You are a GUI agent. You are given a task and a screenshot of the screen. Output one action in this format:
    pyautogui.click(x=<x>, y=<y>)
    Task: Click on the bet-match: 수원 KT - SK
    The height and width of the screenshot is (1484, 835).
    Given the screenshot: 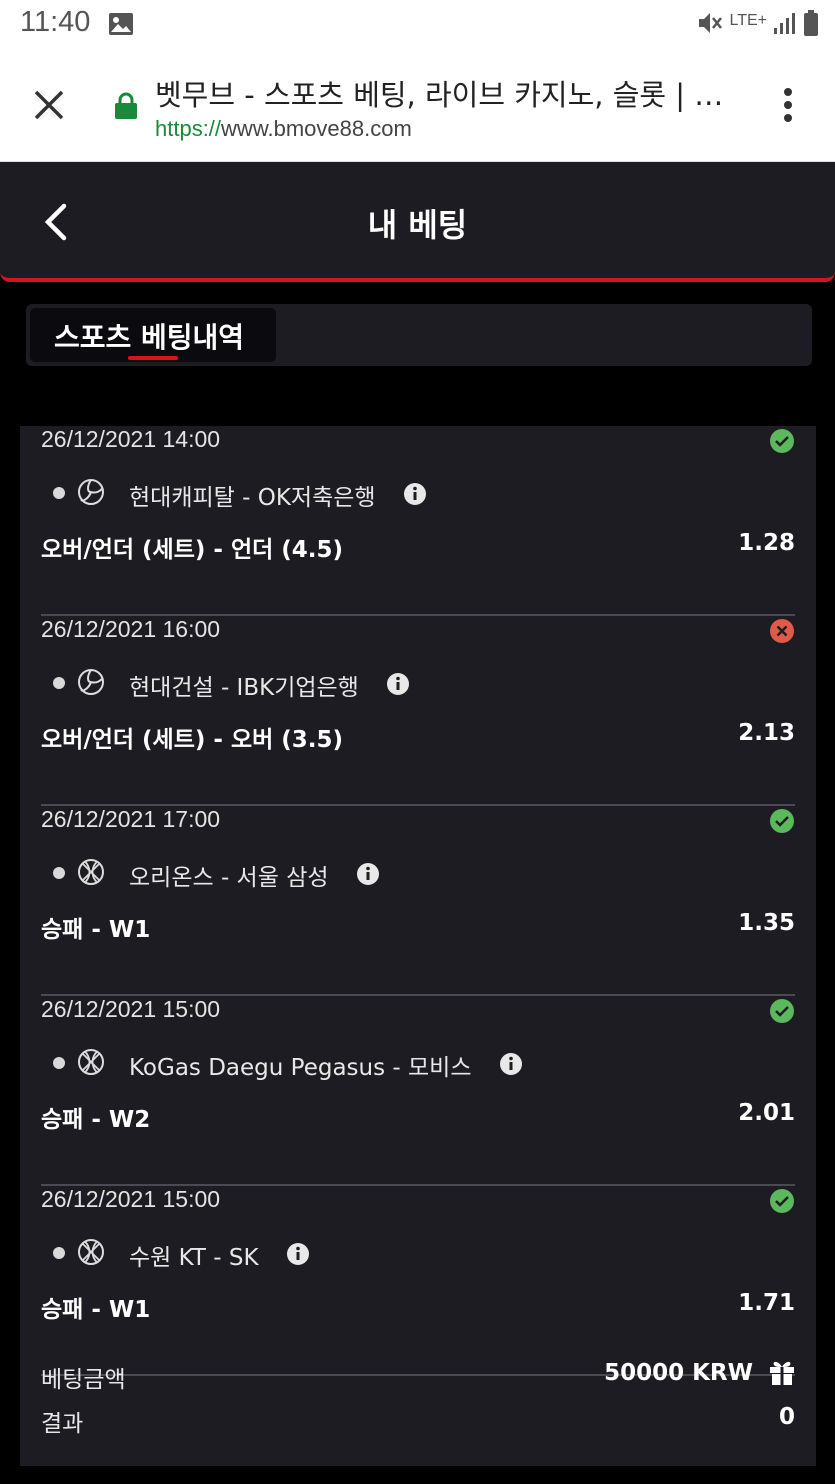 What is the action you would take?
    pyautogui.click(x=219, y=1256)
    